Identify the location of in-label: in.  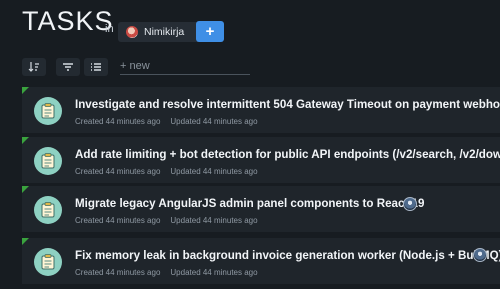
(109, 29).